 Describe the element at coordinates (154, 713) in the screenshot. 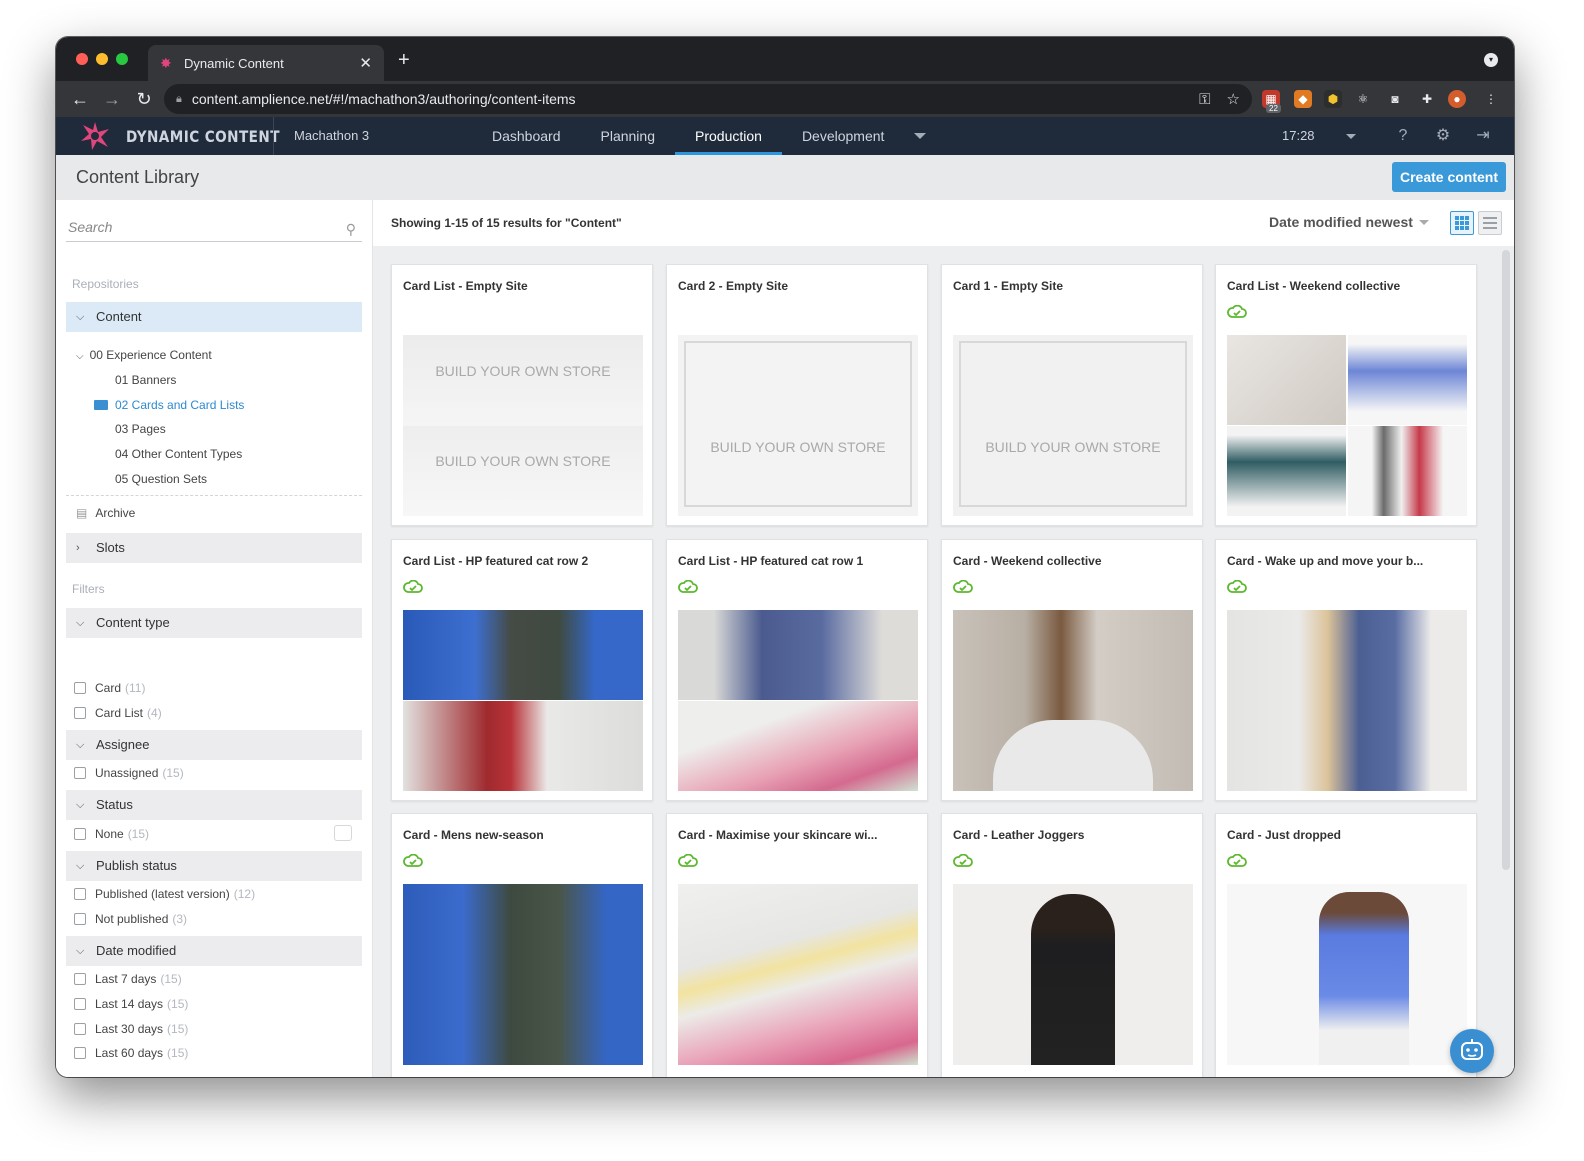

I see `filter-option-count: (4)` at that location.